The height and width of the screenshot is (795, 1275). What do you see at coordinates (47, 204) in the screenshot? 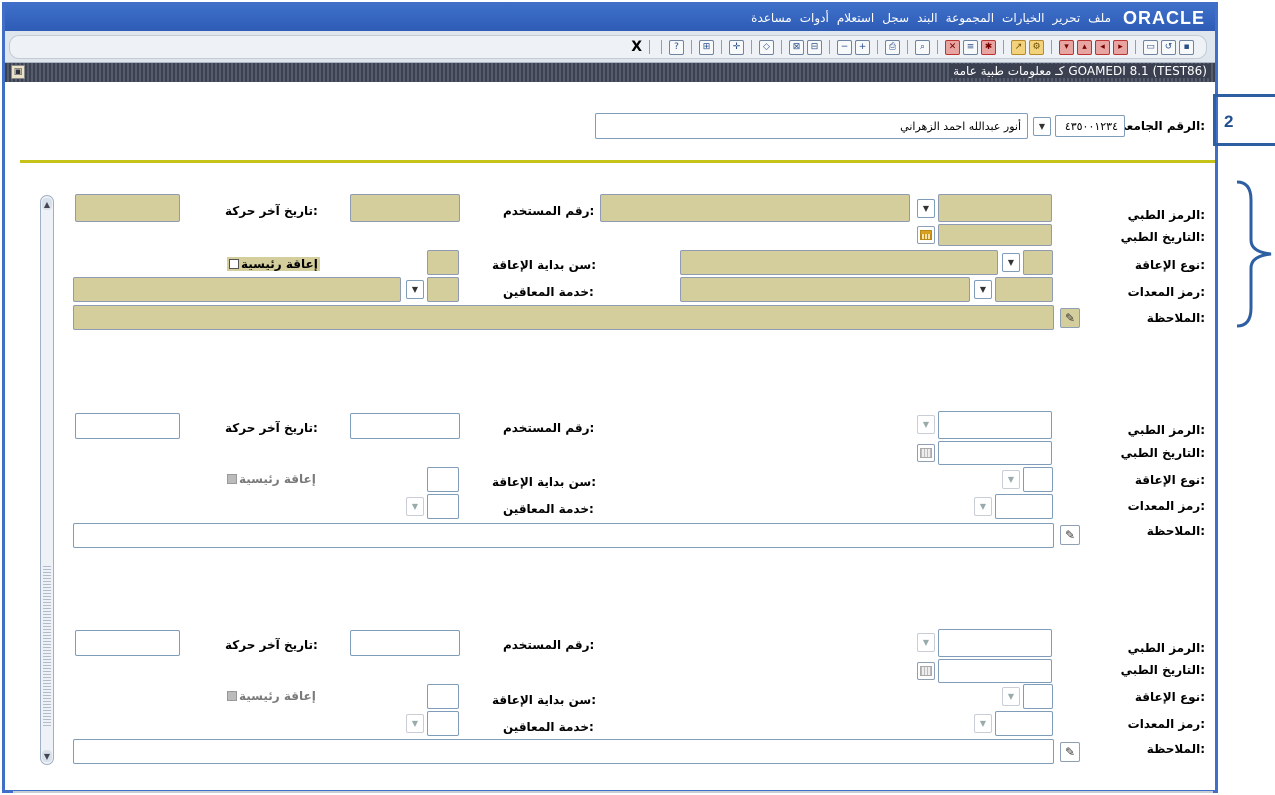
I see `scroll-up-icon: ▲` at bounding box center [47, 204].